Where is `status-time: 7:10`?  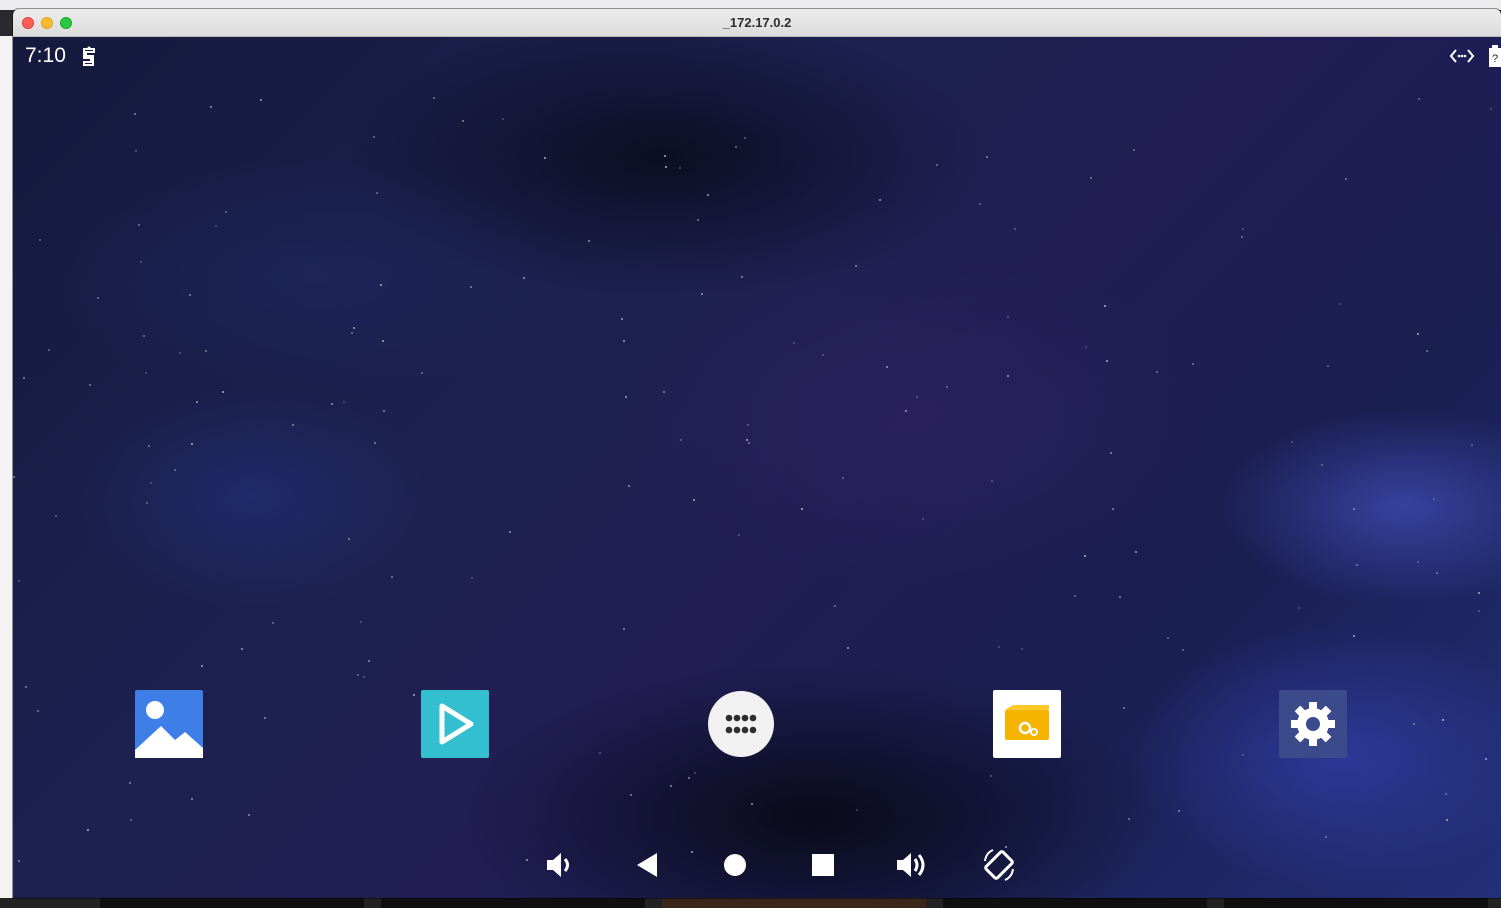 status-time: 7:10 is located at coordinates (45, 55).